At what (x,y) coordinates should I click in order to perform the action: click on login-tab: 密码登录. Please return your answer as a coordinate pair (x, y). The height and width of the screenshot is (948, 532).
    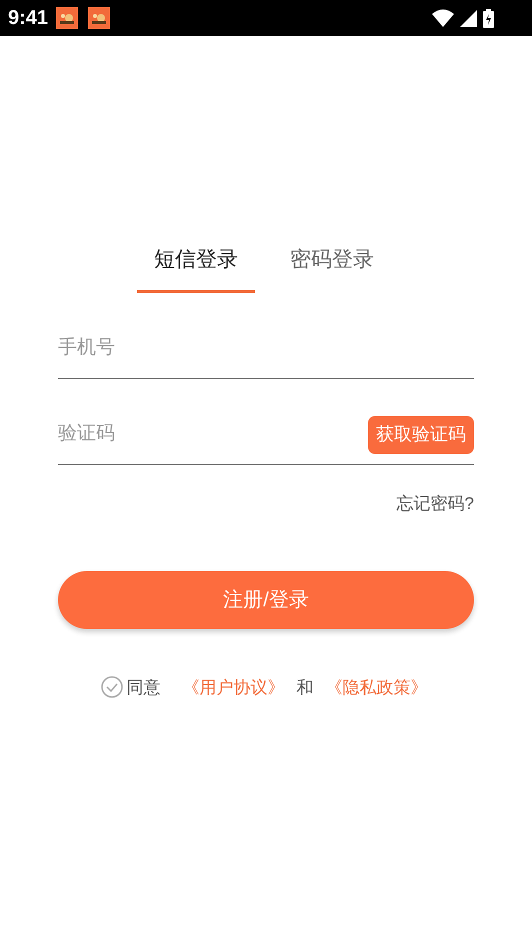
    Looking at the image, I should click on (332, 267).